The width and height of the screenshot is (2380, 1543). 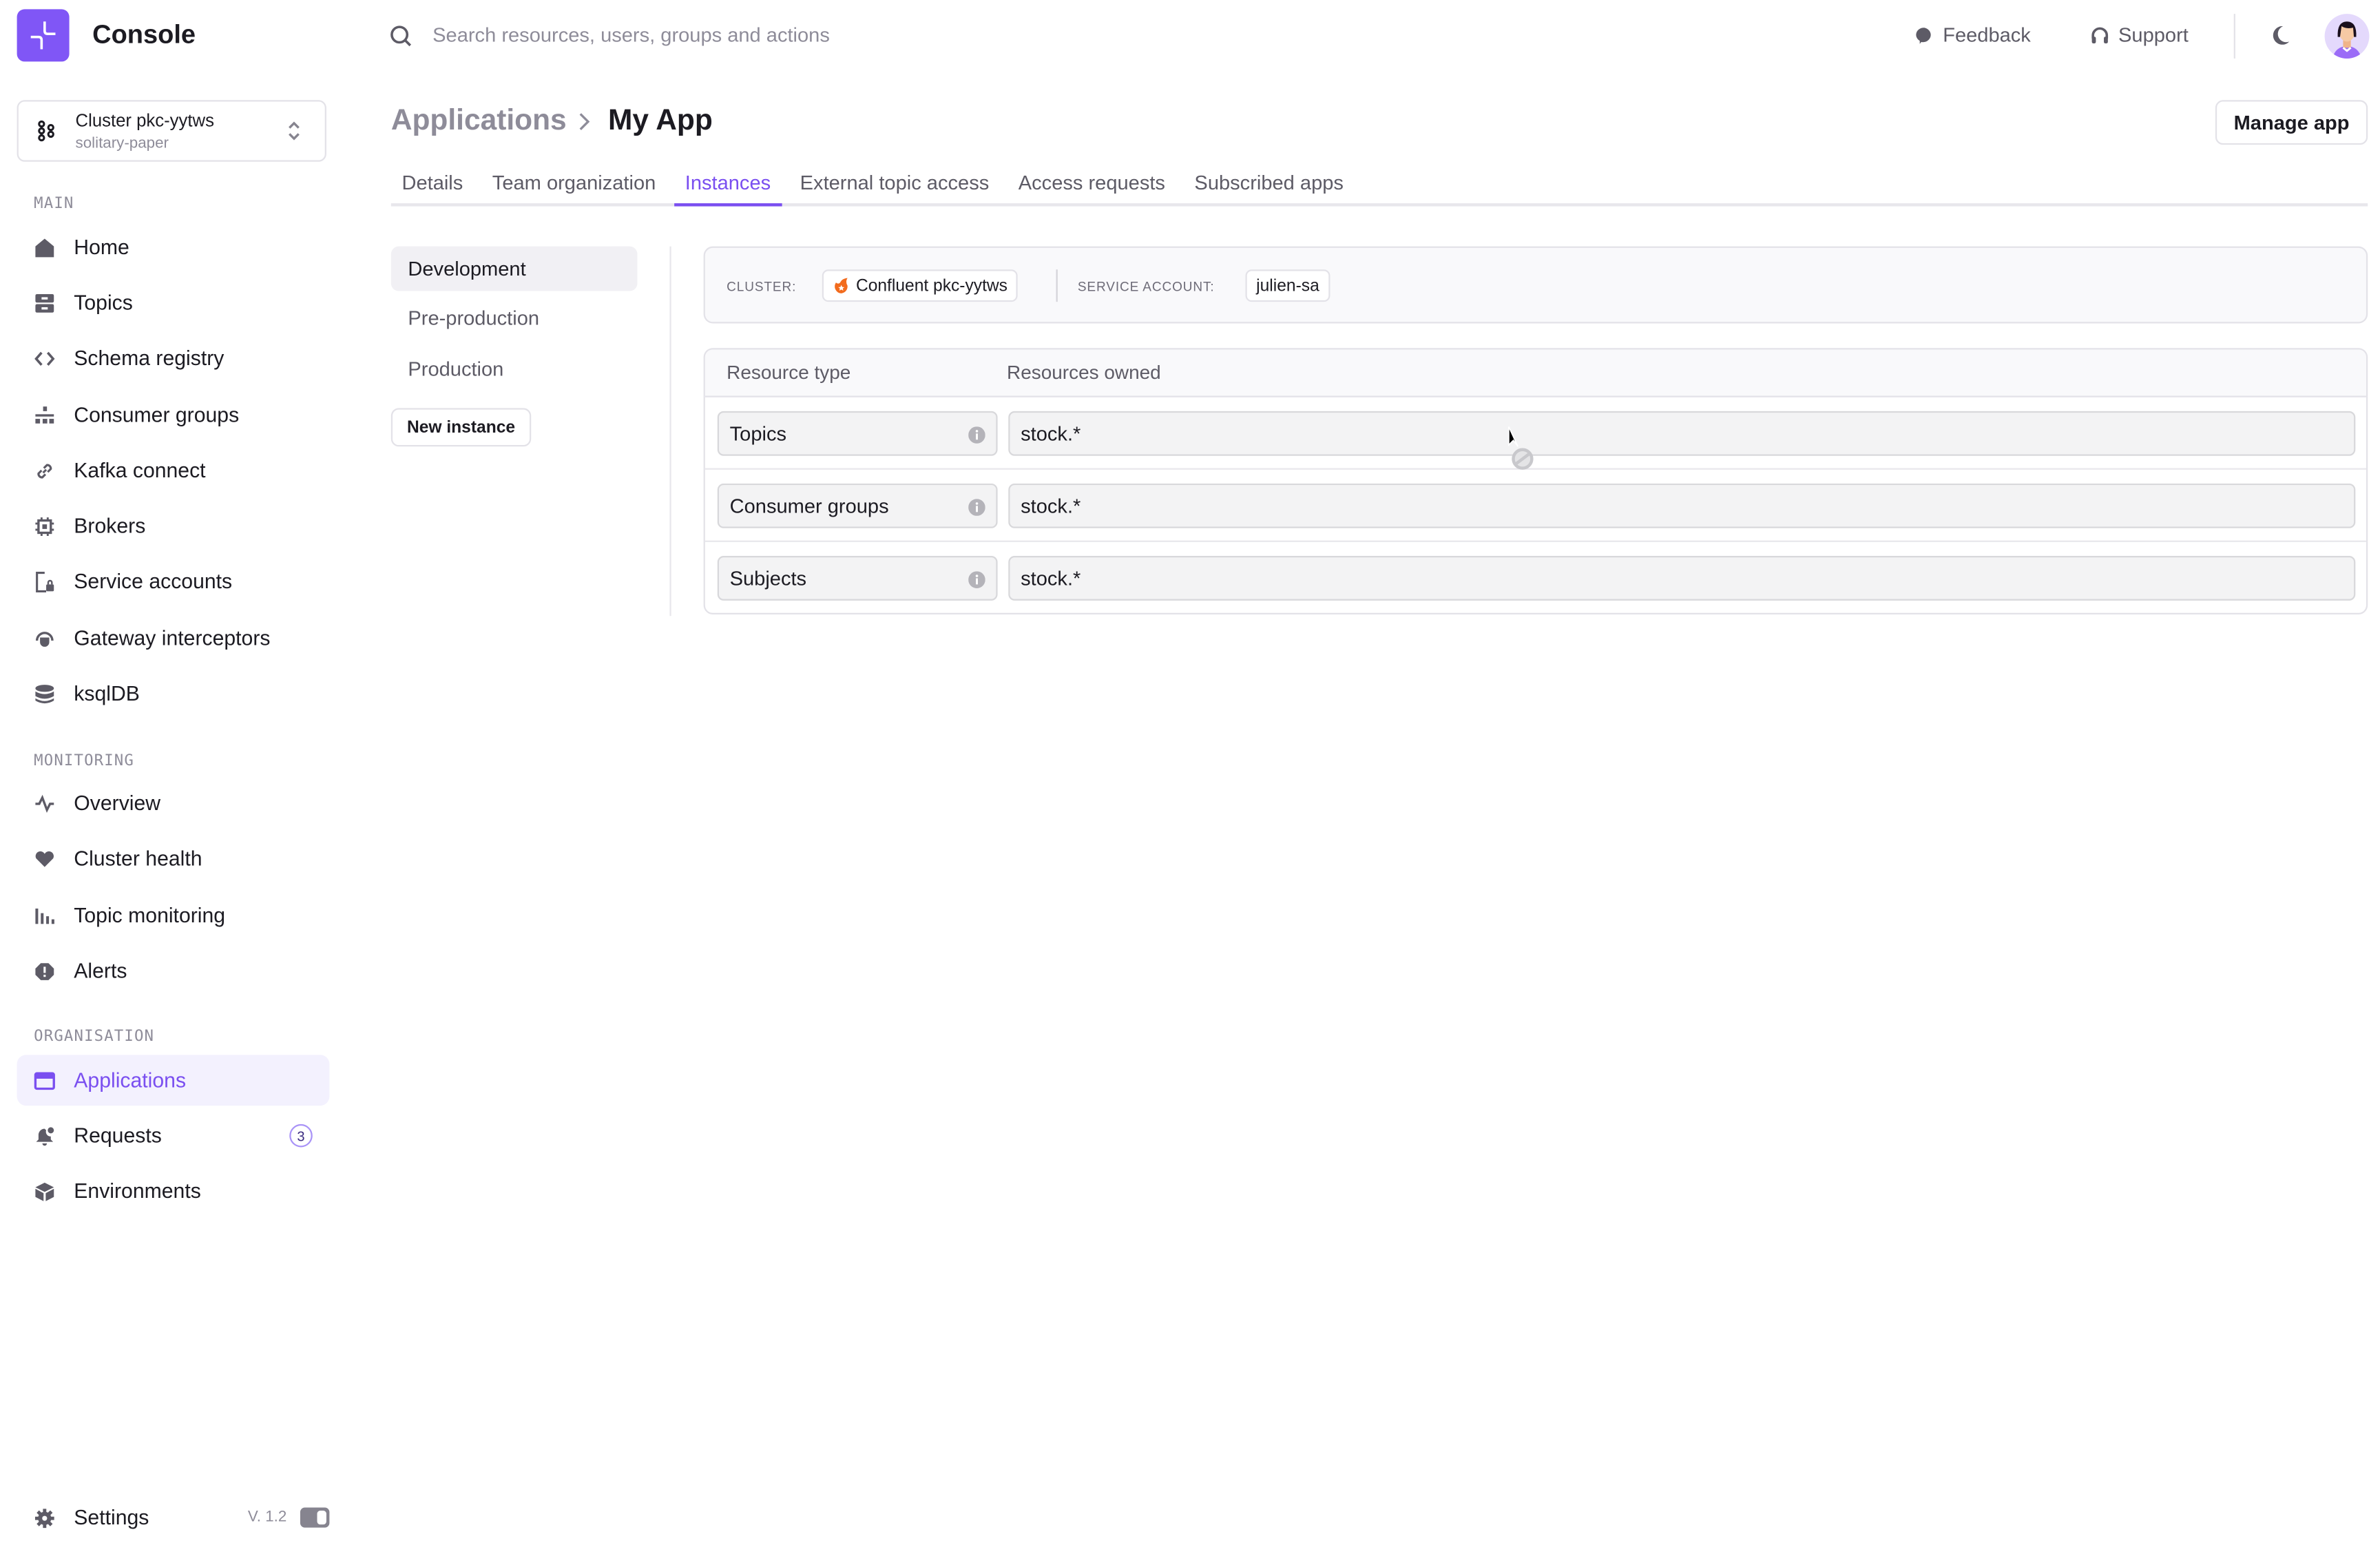 What do you see at coordinates (107, 694) in the screenshot?
I see `sidebar-item-label: ksqlDB` at bounding box center [107, 694].